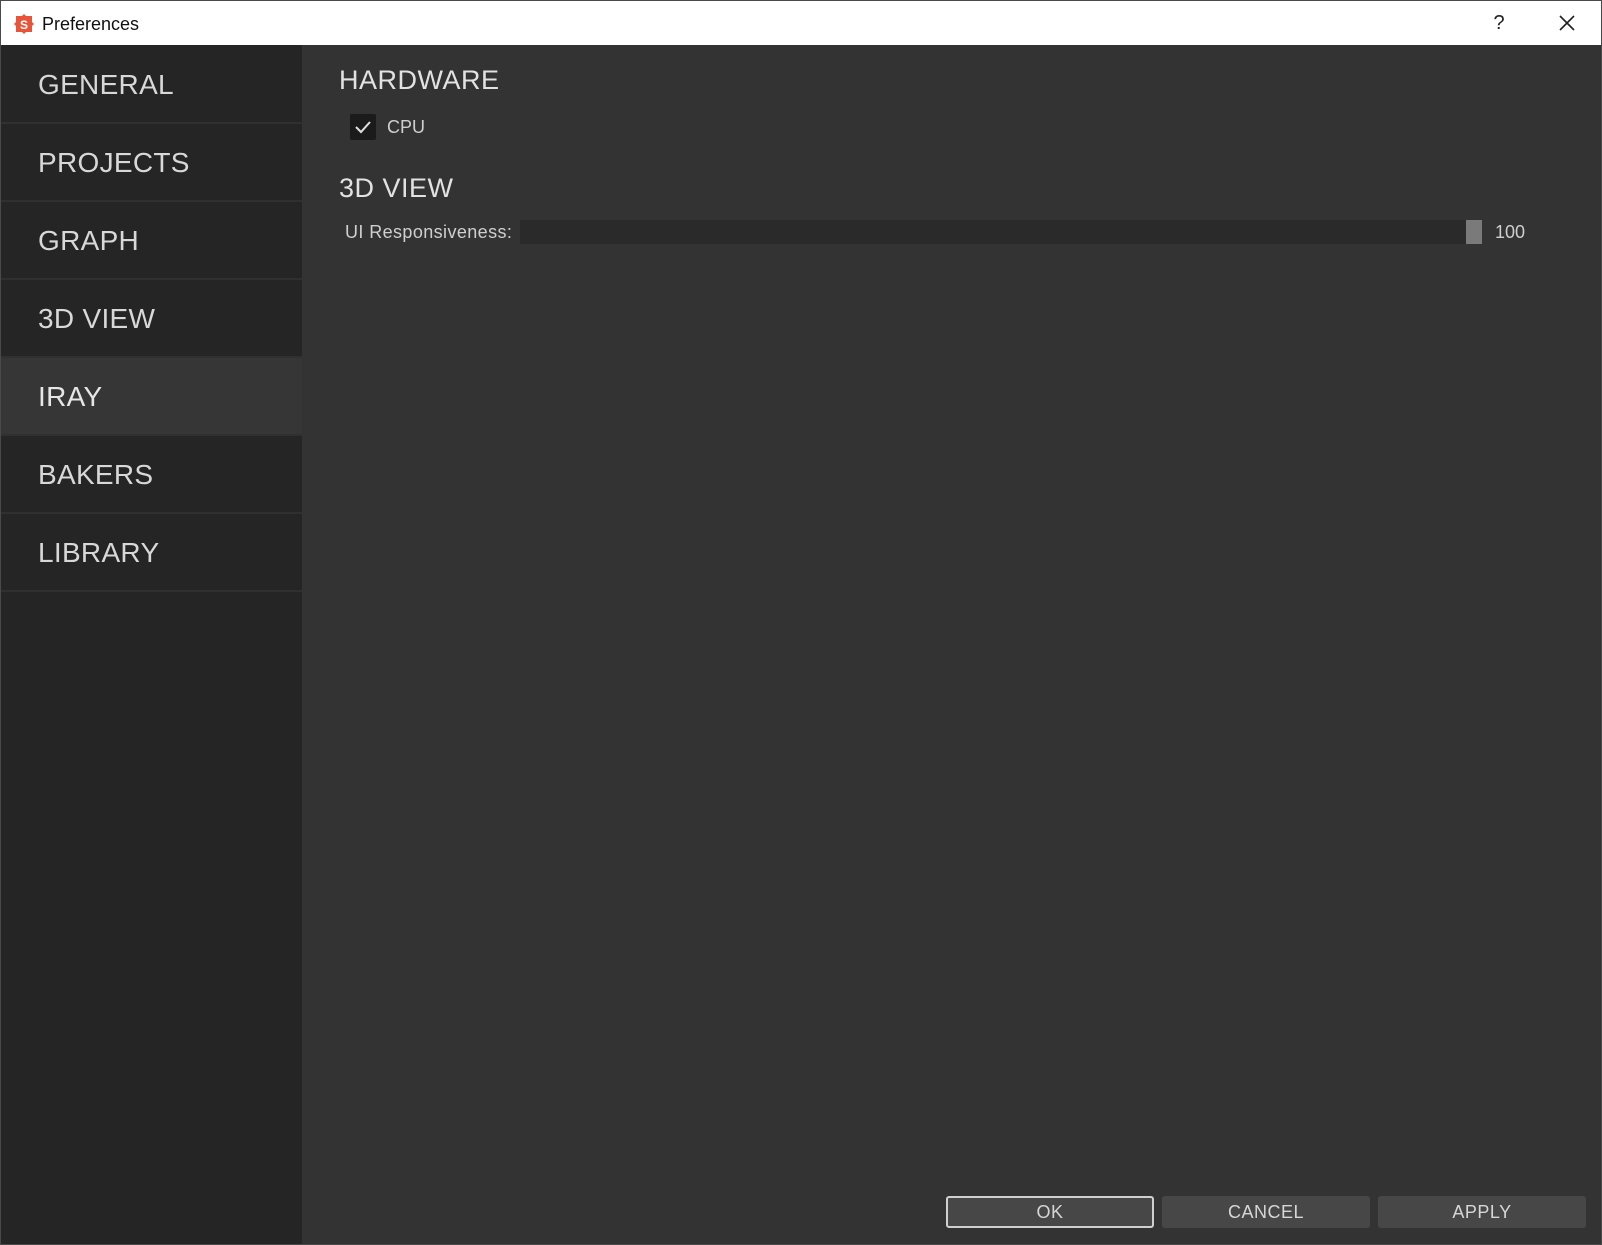 The image size is (1602, 1245). Describe the element at coordinates (151, 397) in the screenshot. I see `sidebar-item-iray: IRAY` at that location.